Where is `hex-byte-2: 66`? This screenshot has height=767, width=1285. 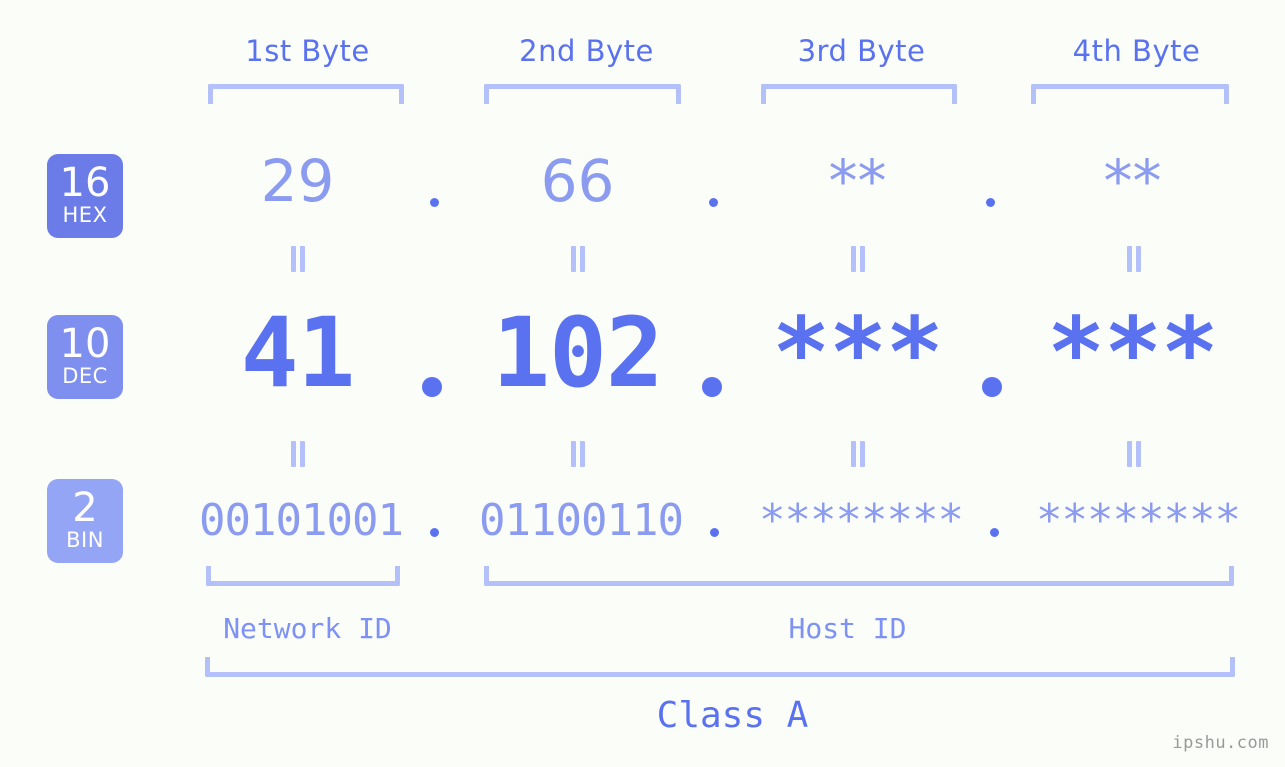 hex-byte-2: 66 is located at coordinates (577, 181).